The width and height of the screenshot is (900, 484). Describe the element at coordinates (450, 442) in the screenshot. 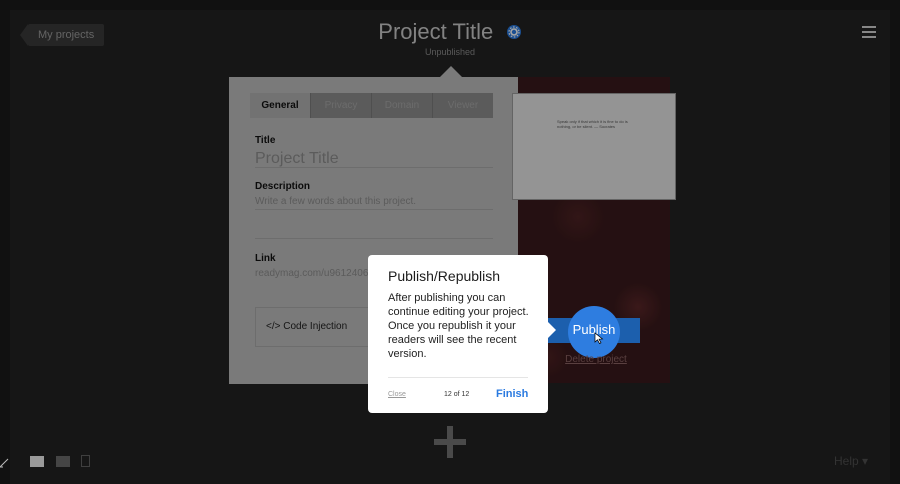

I see `add-page-icon` at that location.